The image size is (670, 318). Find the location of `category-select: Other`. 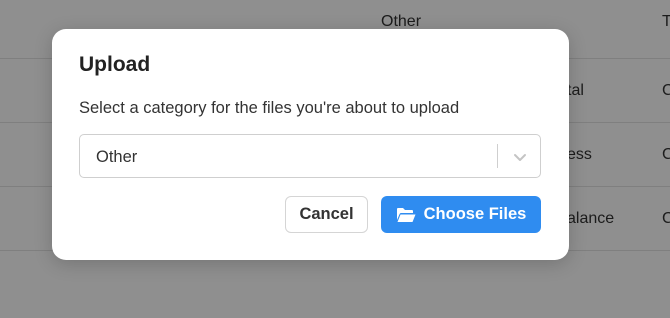

category-select: Other is located at coordinates (310, 156).